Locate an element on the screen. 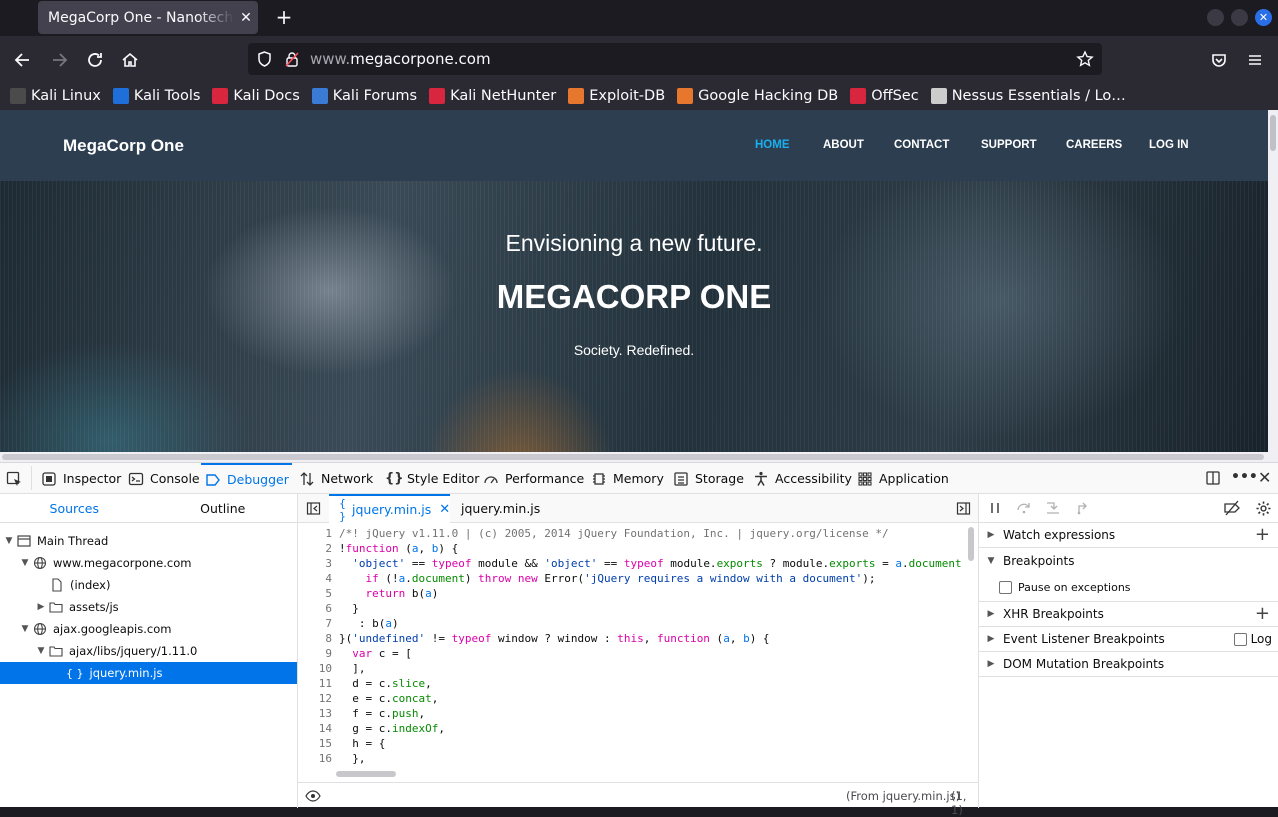  settings-gear-icon is located at coordinates (1263, 508).